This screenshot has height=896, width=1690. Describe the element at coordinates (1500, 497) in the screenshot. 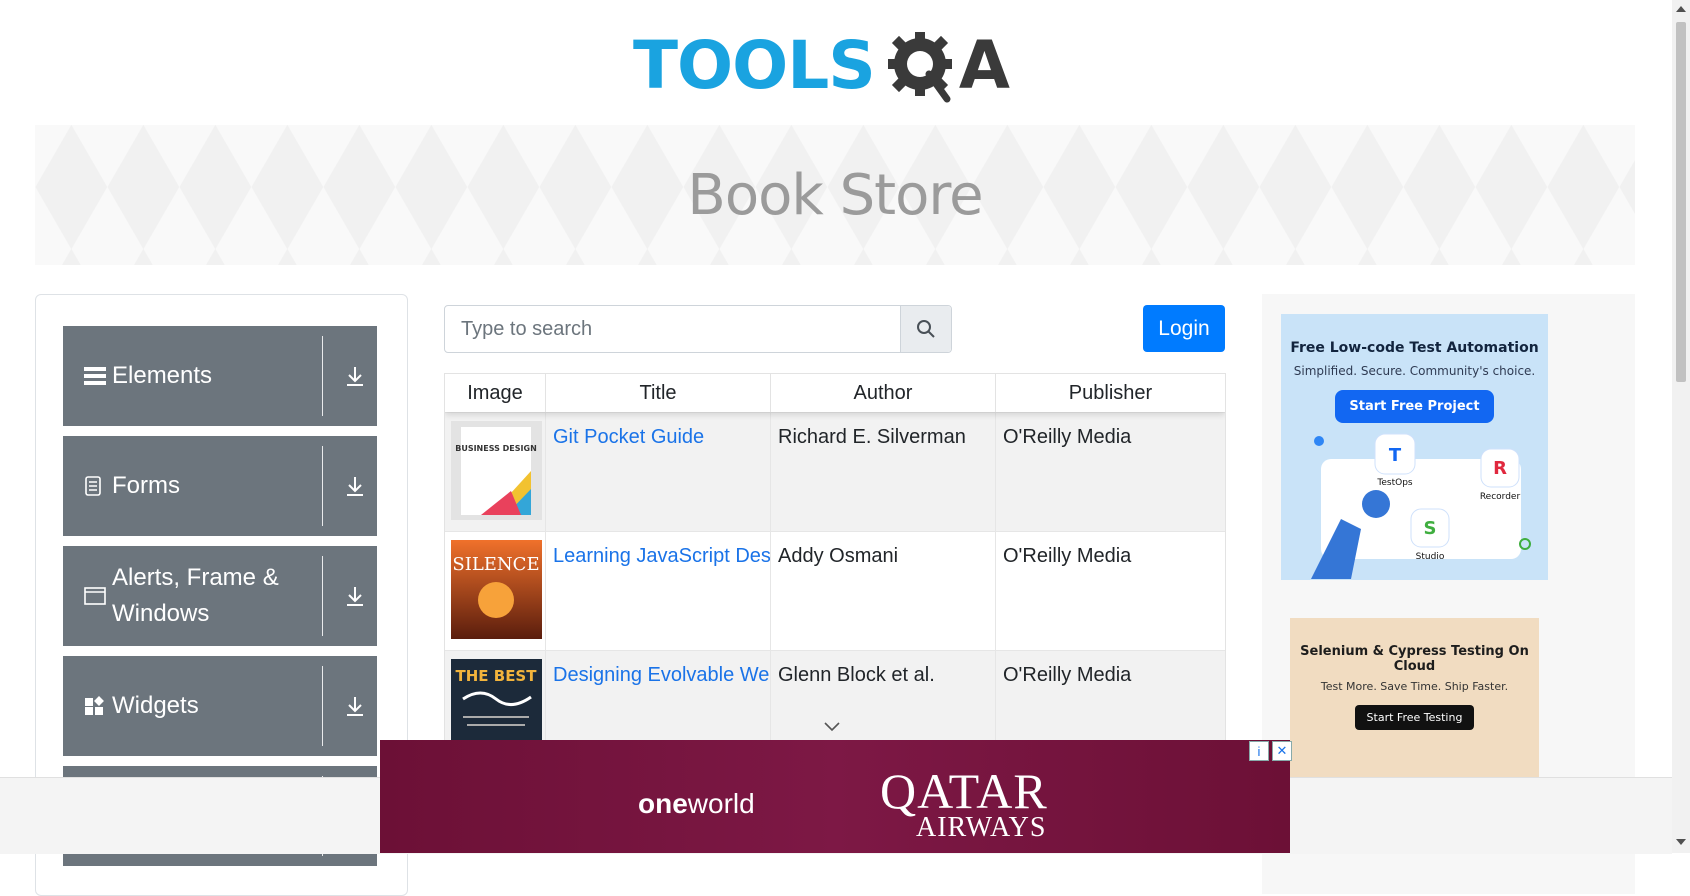

I see `ad-label-recorder: Recorder` at that location.